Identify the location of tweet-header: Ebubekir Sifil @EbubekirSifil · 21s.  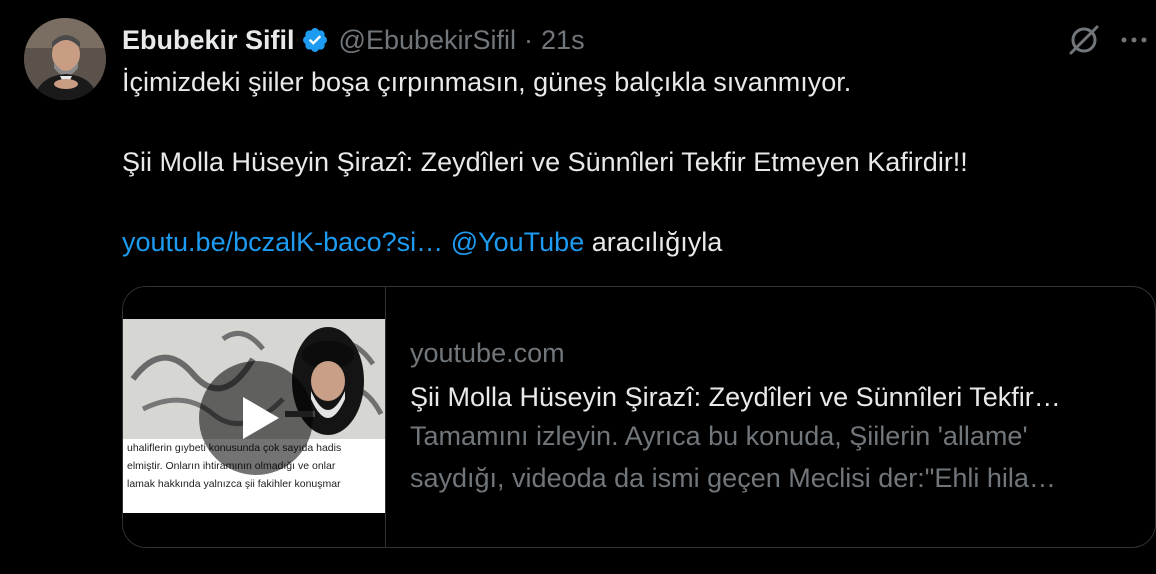
(353, 40).